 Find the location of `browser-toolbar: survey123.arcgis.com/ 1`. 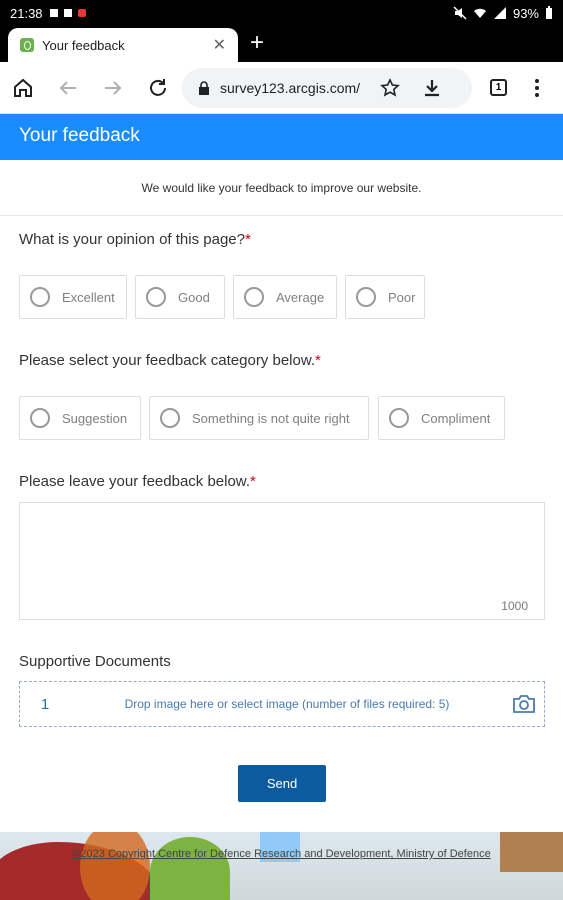

browser-toolbar: survey123.arcgis.com/ 1 is located at coordinates (281, 88).